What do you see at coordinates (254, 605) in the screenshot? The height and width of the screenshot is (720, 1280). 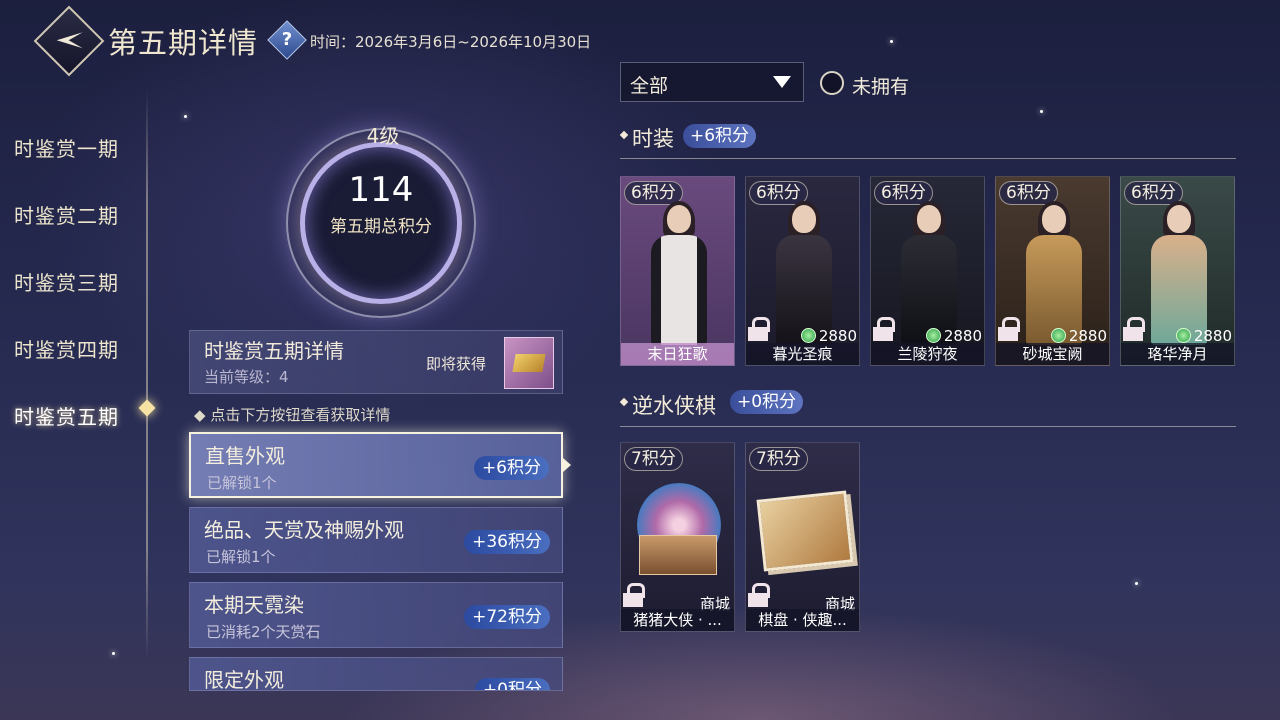 I see `row-title: 本期天霓染` at bounding box center [254, 605].